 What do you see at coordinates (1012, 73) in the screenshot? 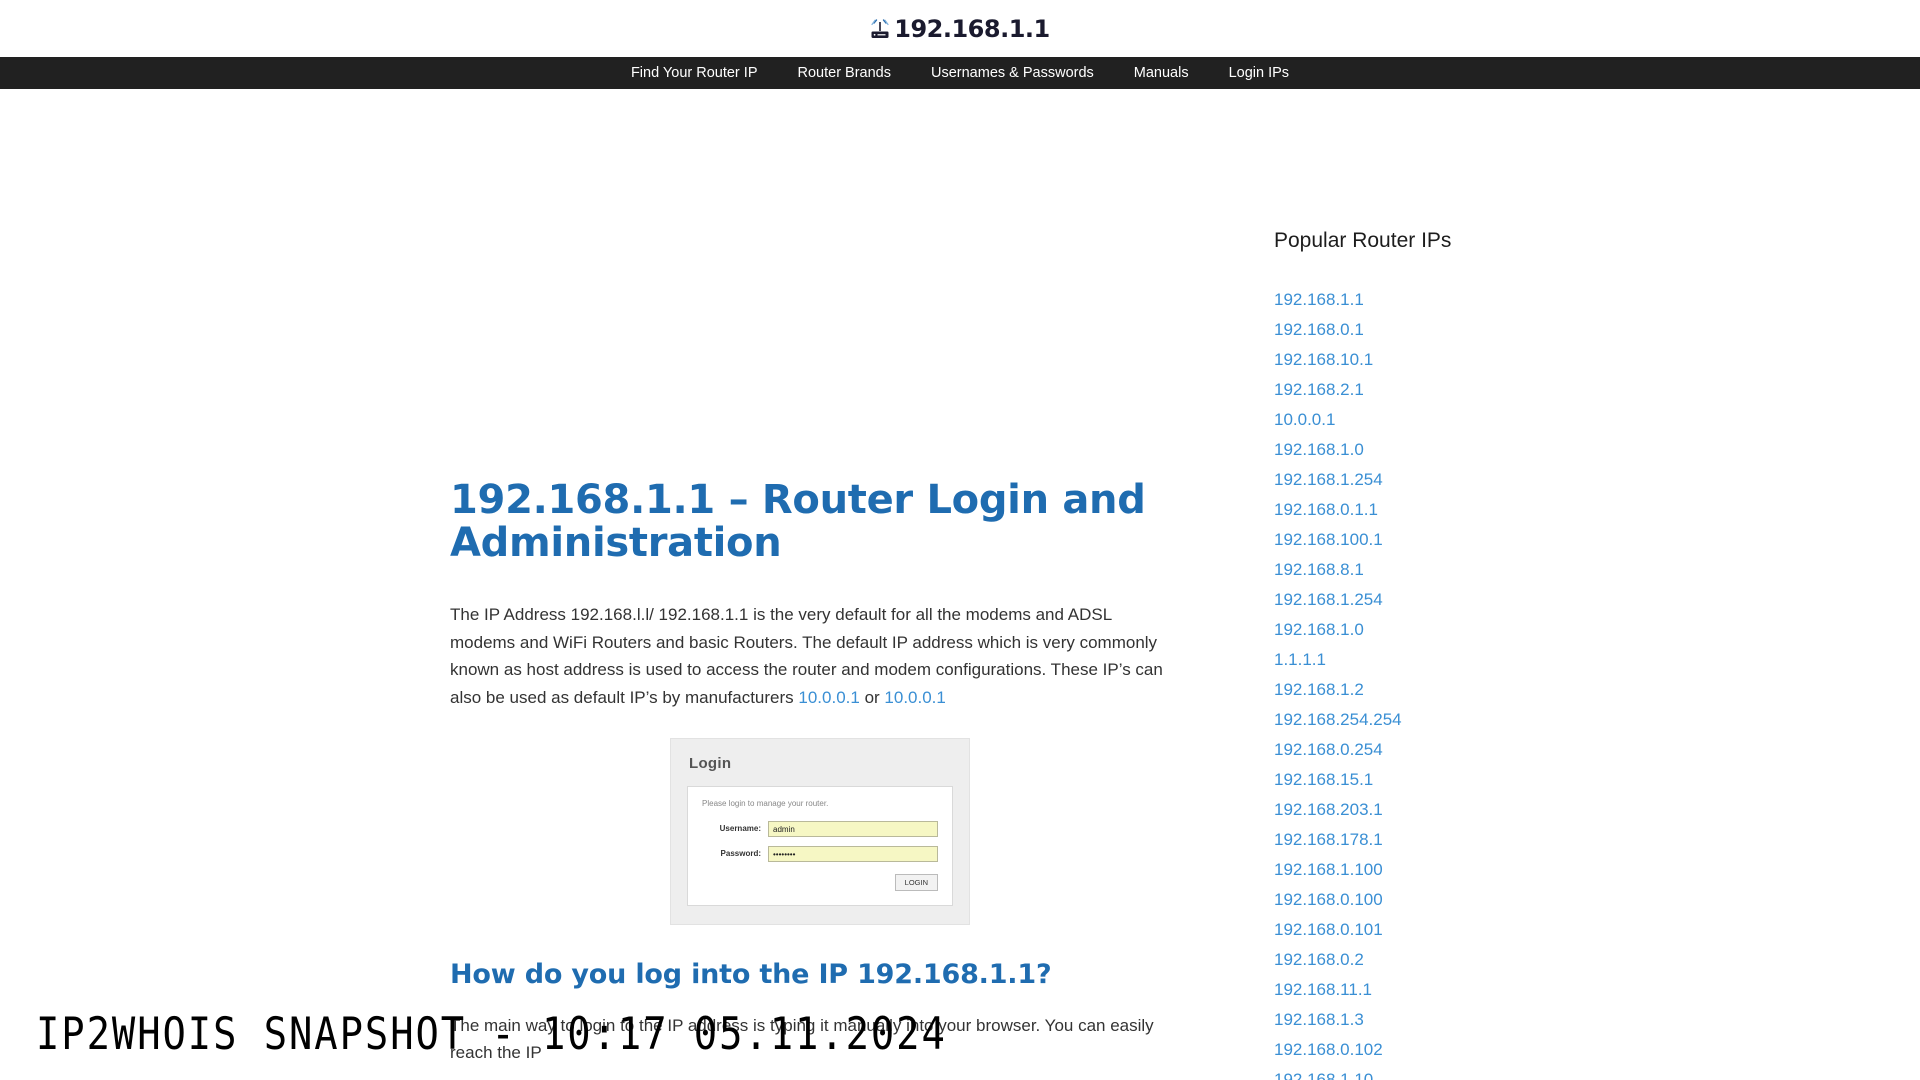
I see `nav-item-usernames-passwords: Usernames & Passwords` at bounding box center [1012, 73].